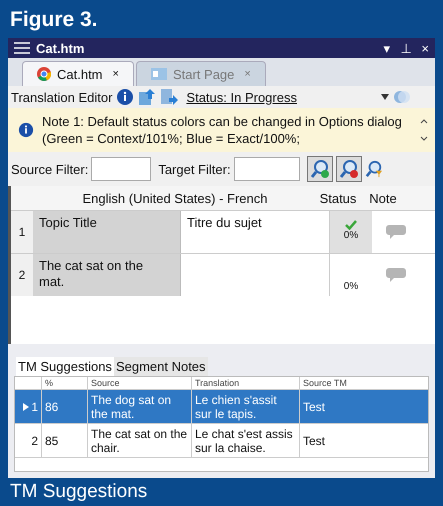 The image size is (443, 506). What do you see at coordinates (194, 169) in the screenshot?
I see `filter-label: Target Filter:` at bounding box center [194, 169].